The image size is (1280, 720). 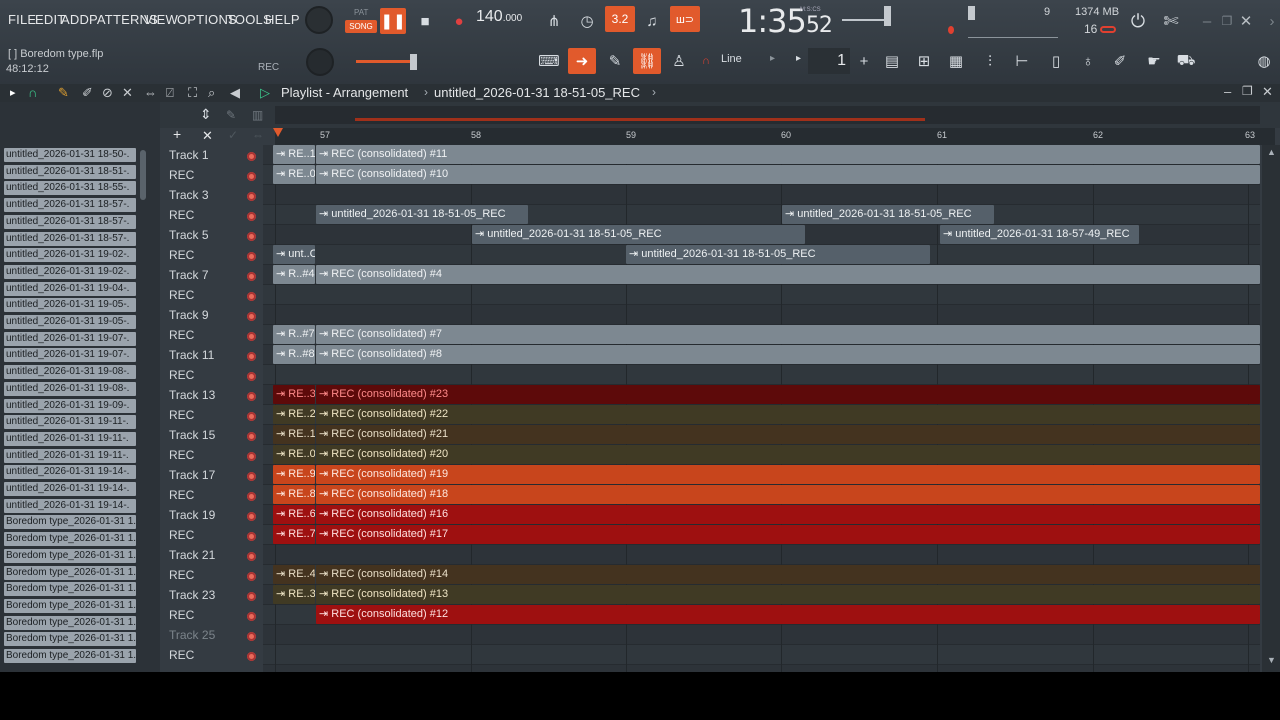 What do you see at coordinates (731, 59) in the screenshot?
I see `snap-selector: Line` at bounding box center [731, 59].